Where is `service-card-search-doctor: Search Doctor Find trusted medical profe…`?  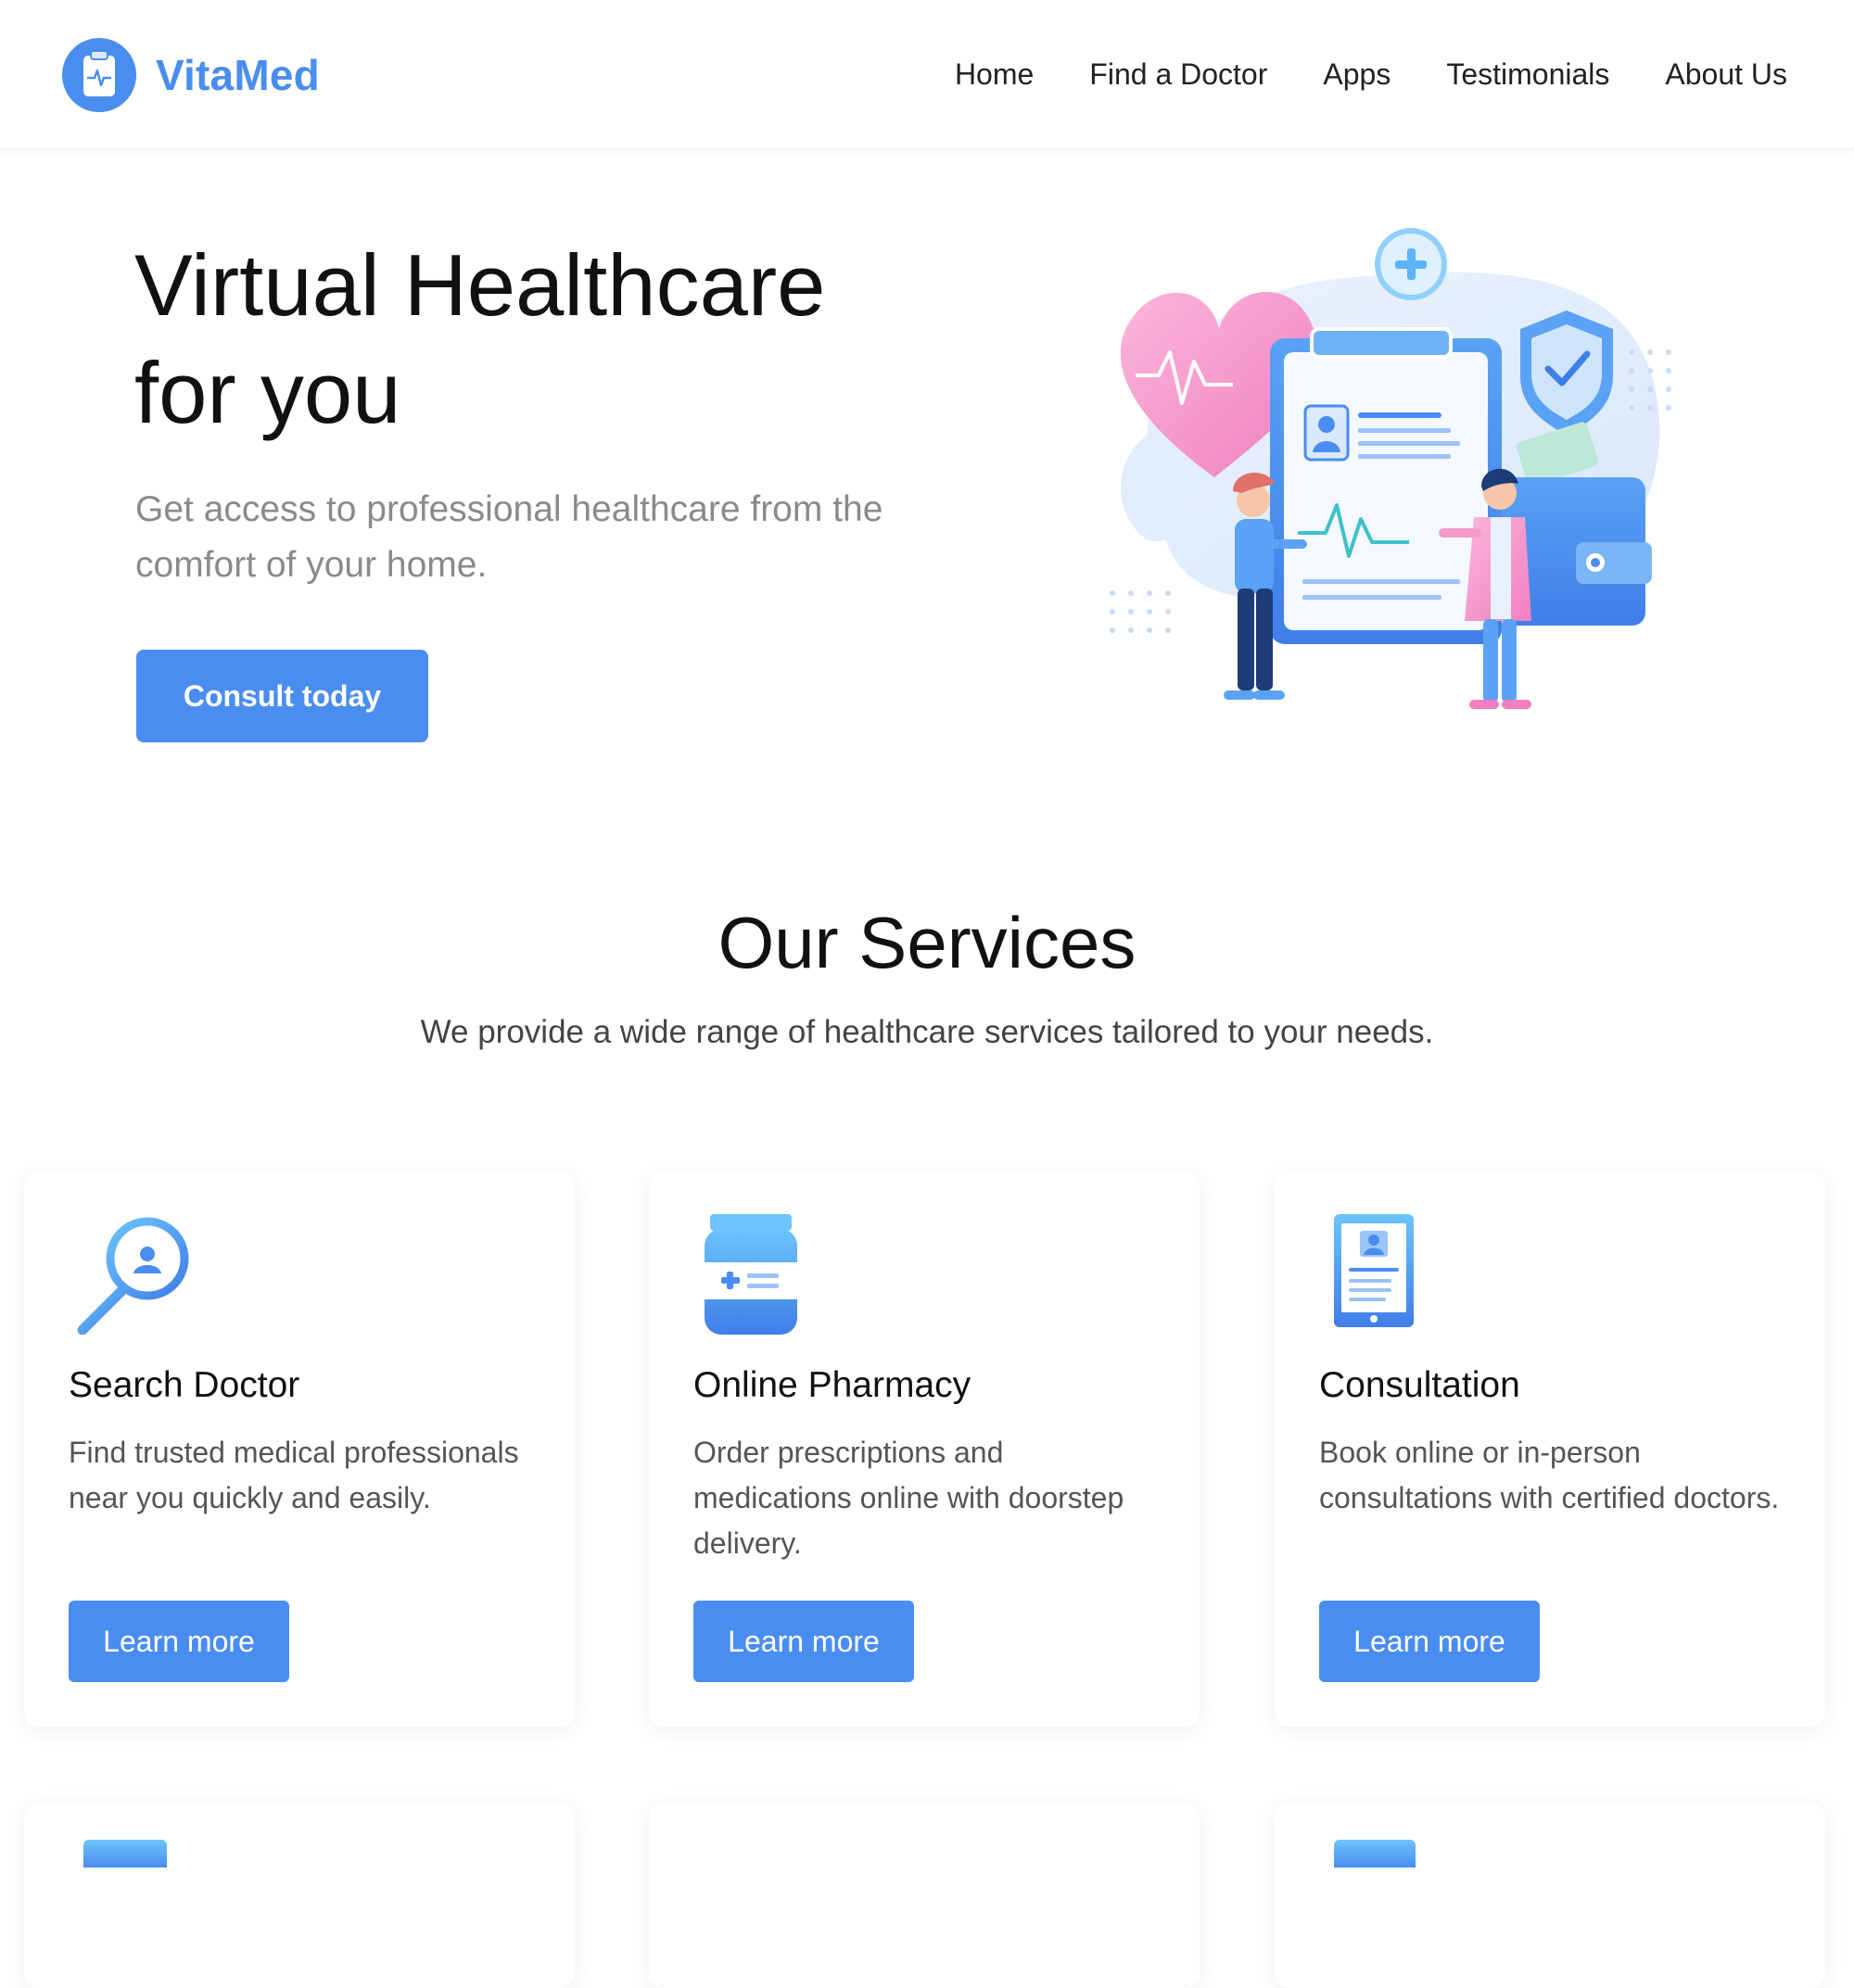 service-card-search-doctor: Search Doctor Find trusted medical profe… is located at coordinates (299, 1450).